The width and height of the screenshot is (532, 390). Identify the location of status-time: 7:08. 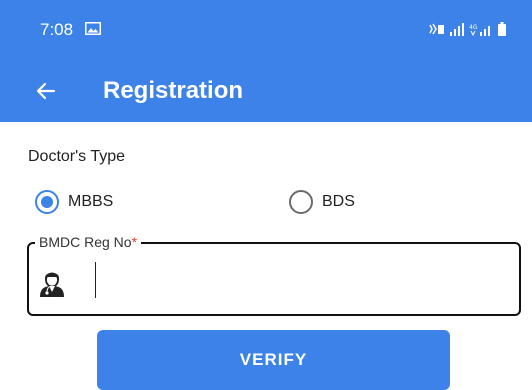
(57, 29).